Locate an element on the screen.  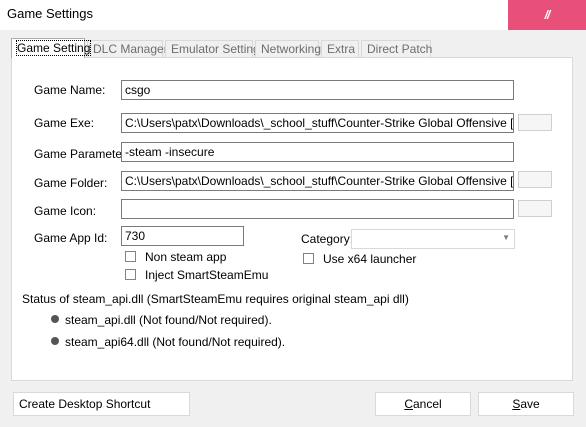
tab-dlc-manager: DLC Manager is located at coordinates (127, 48).